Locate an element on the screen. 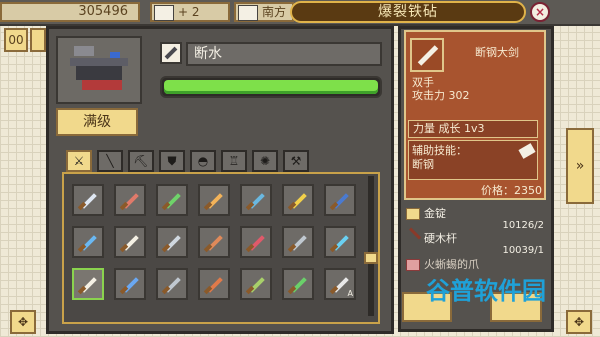  tab-axe: ⛏ is located at coordinates (141, 161).